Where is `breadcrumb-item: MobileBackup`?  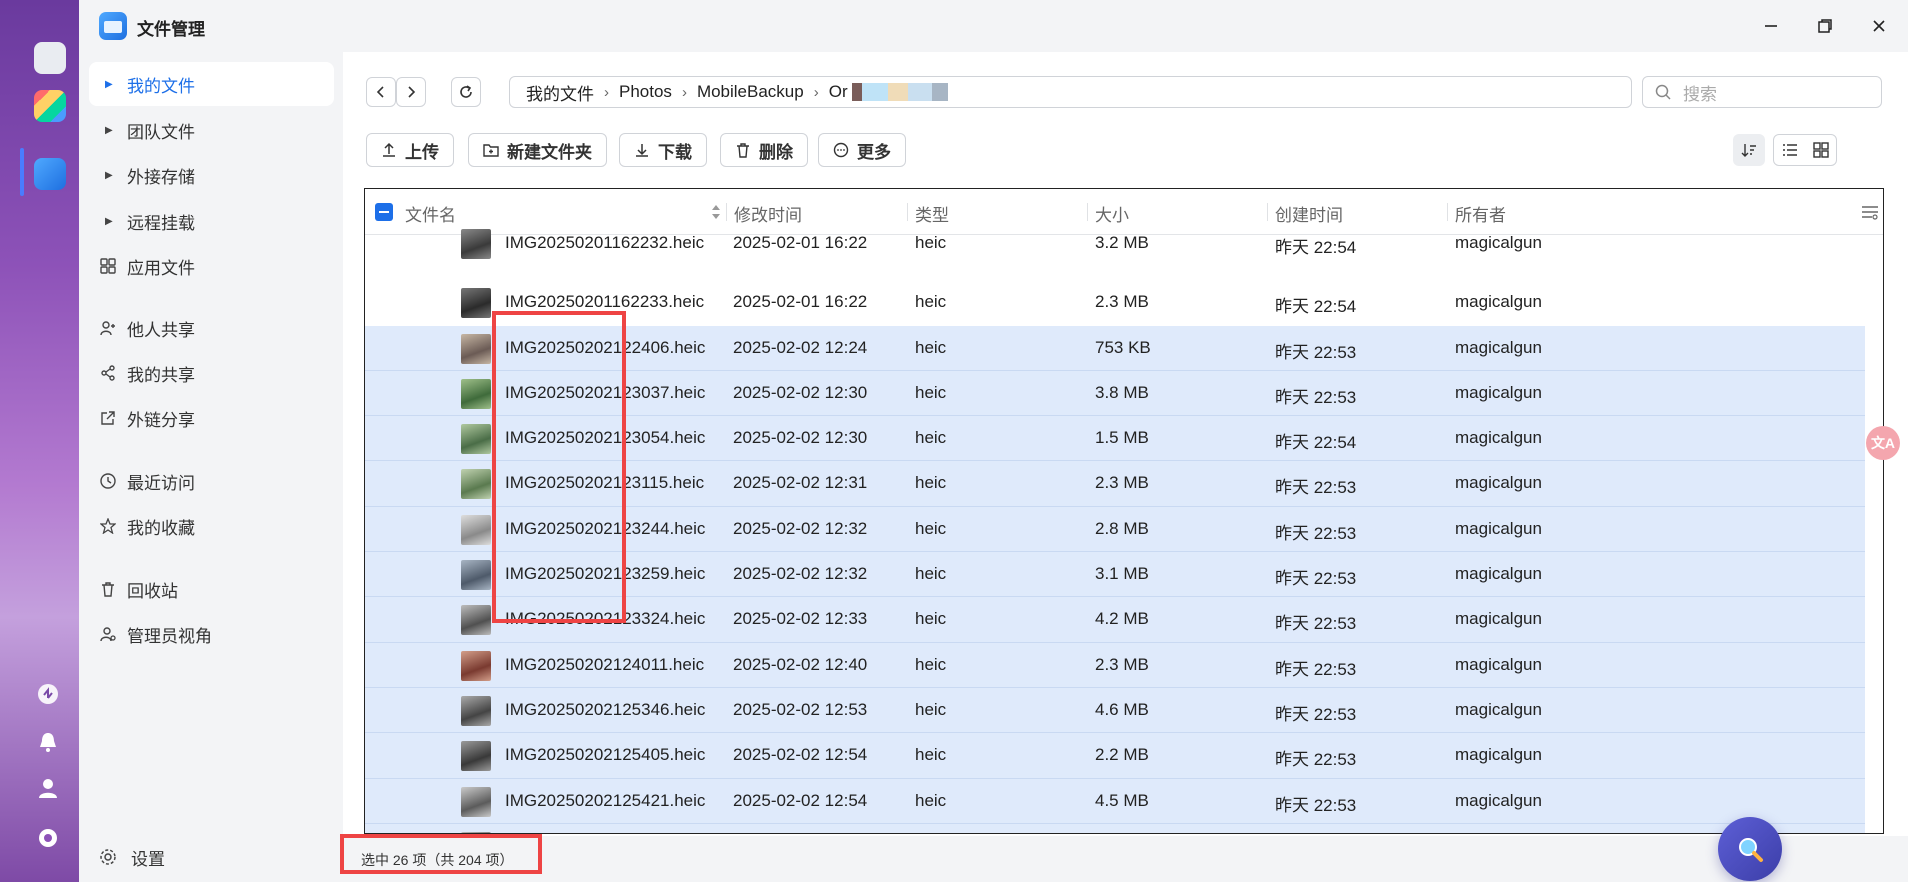
breadcrumb-item: MobileBackup is located at coordinates (750, 92).